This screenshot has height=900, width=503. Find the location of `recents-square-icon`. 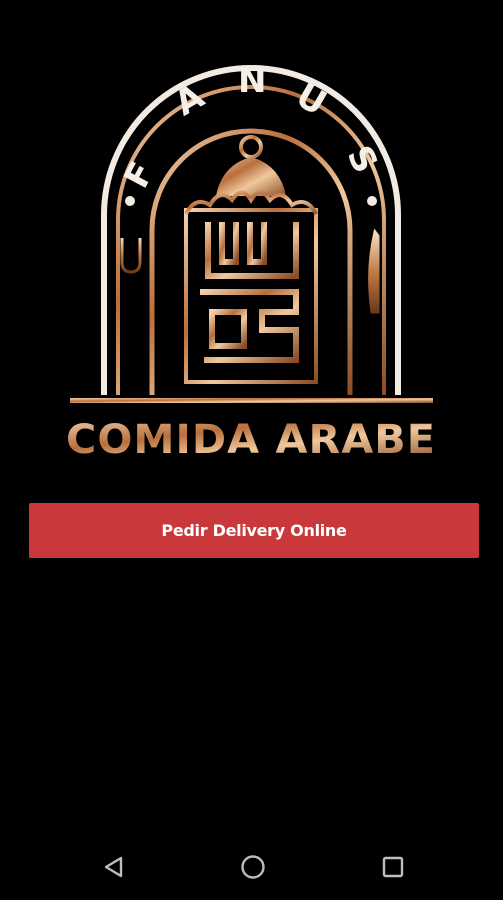

recents-square-icon is located at coordinates (393, 867).